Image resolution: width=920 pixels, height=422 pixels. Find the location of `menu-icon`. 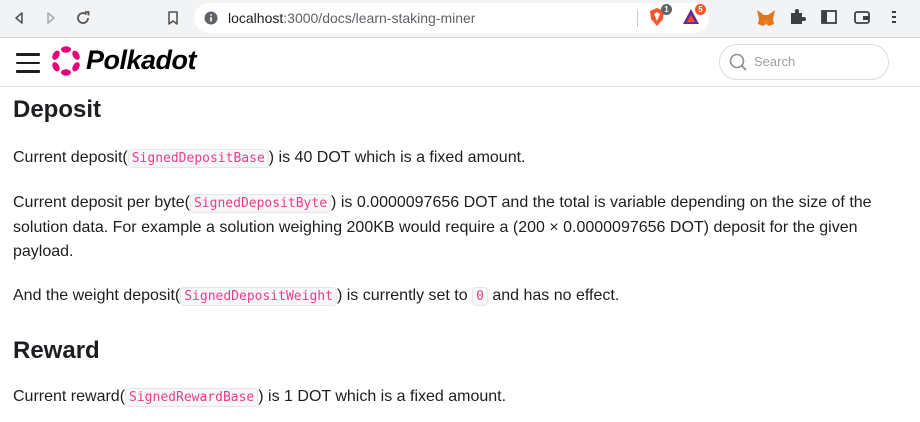

menu-icon is located at coordinates (895, 18).